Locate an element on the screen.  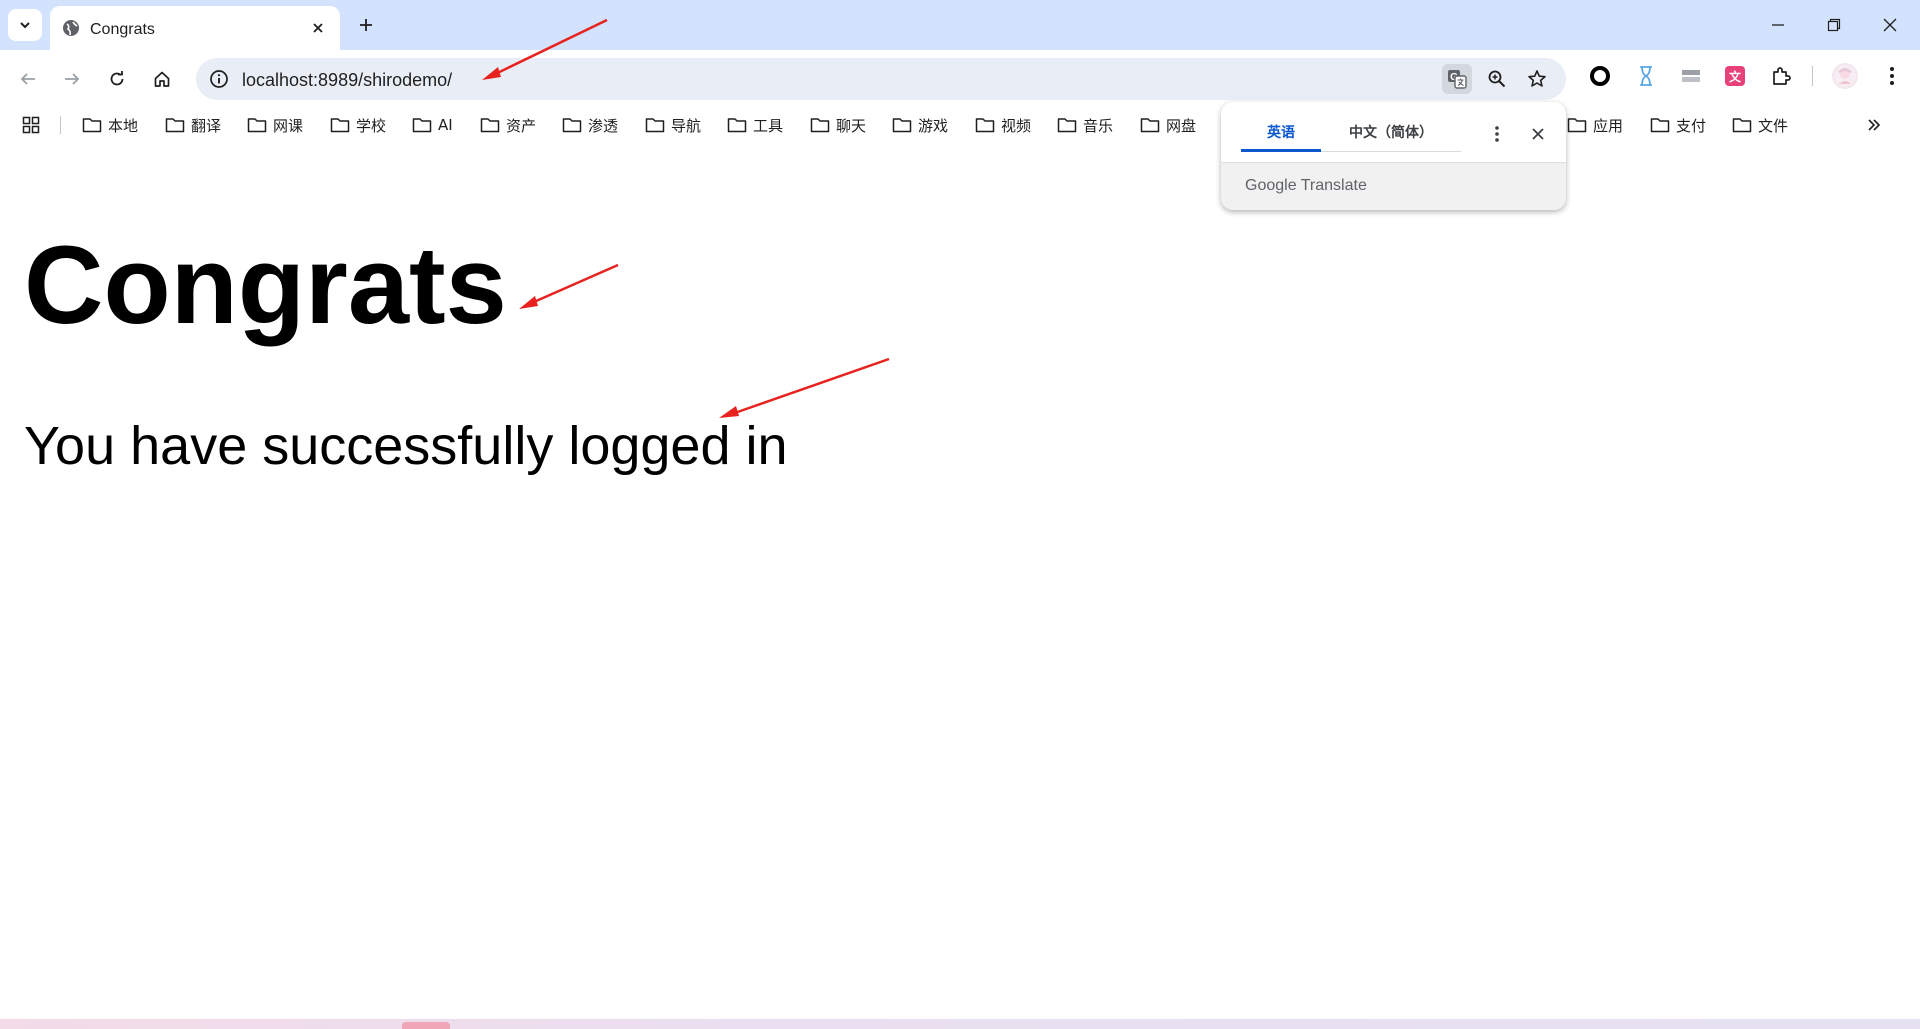
bookmark-folder: 翻译 is located at coordinates (193, 125).